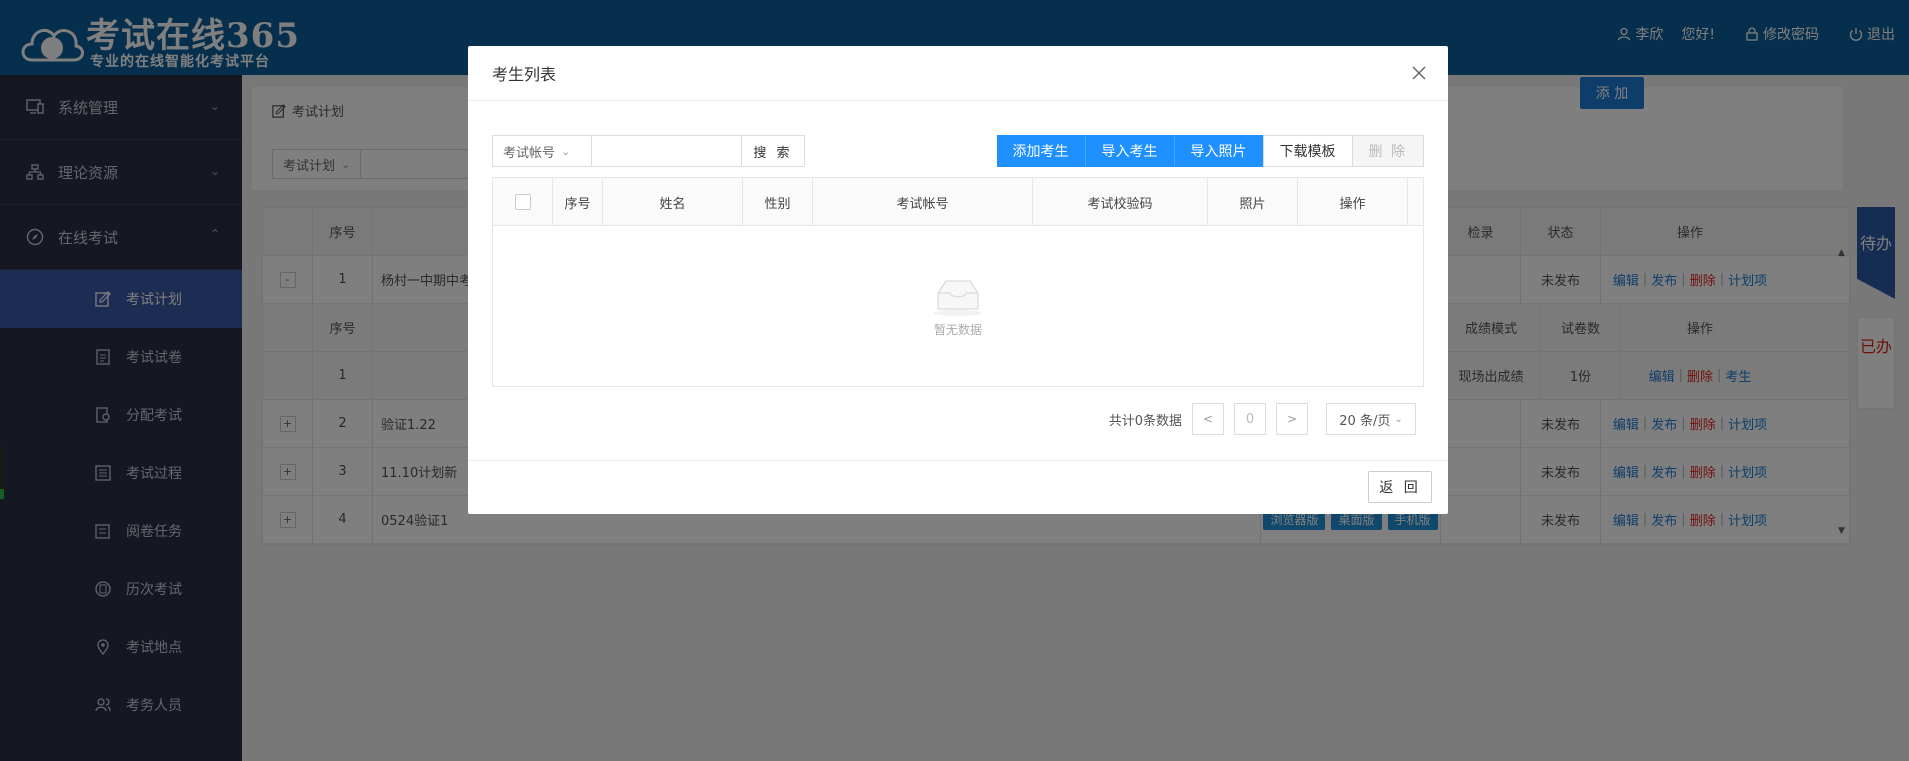  Describe the element at coordinates (958, 73) in the screenshot. I see `modal-header: 考生列表` at that location.